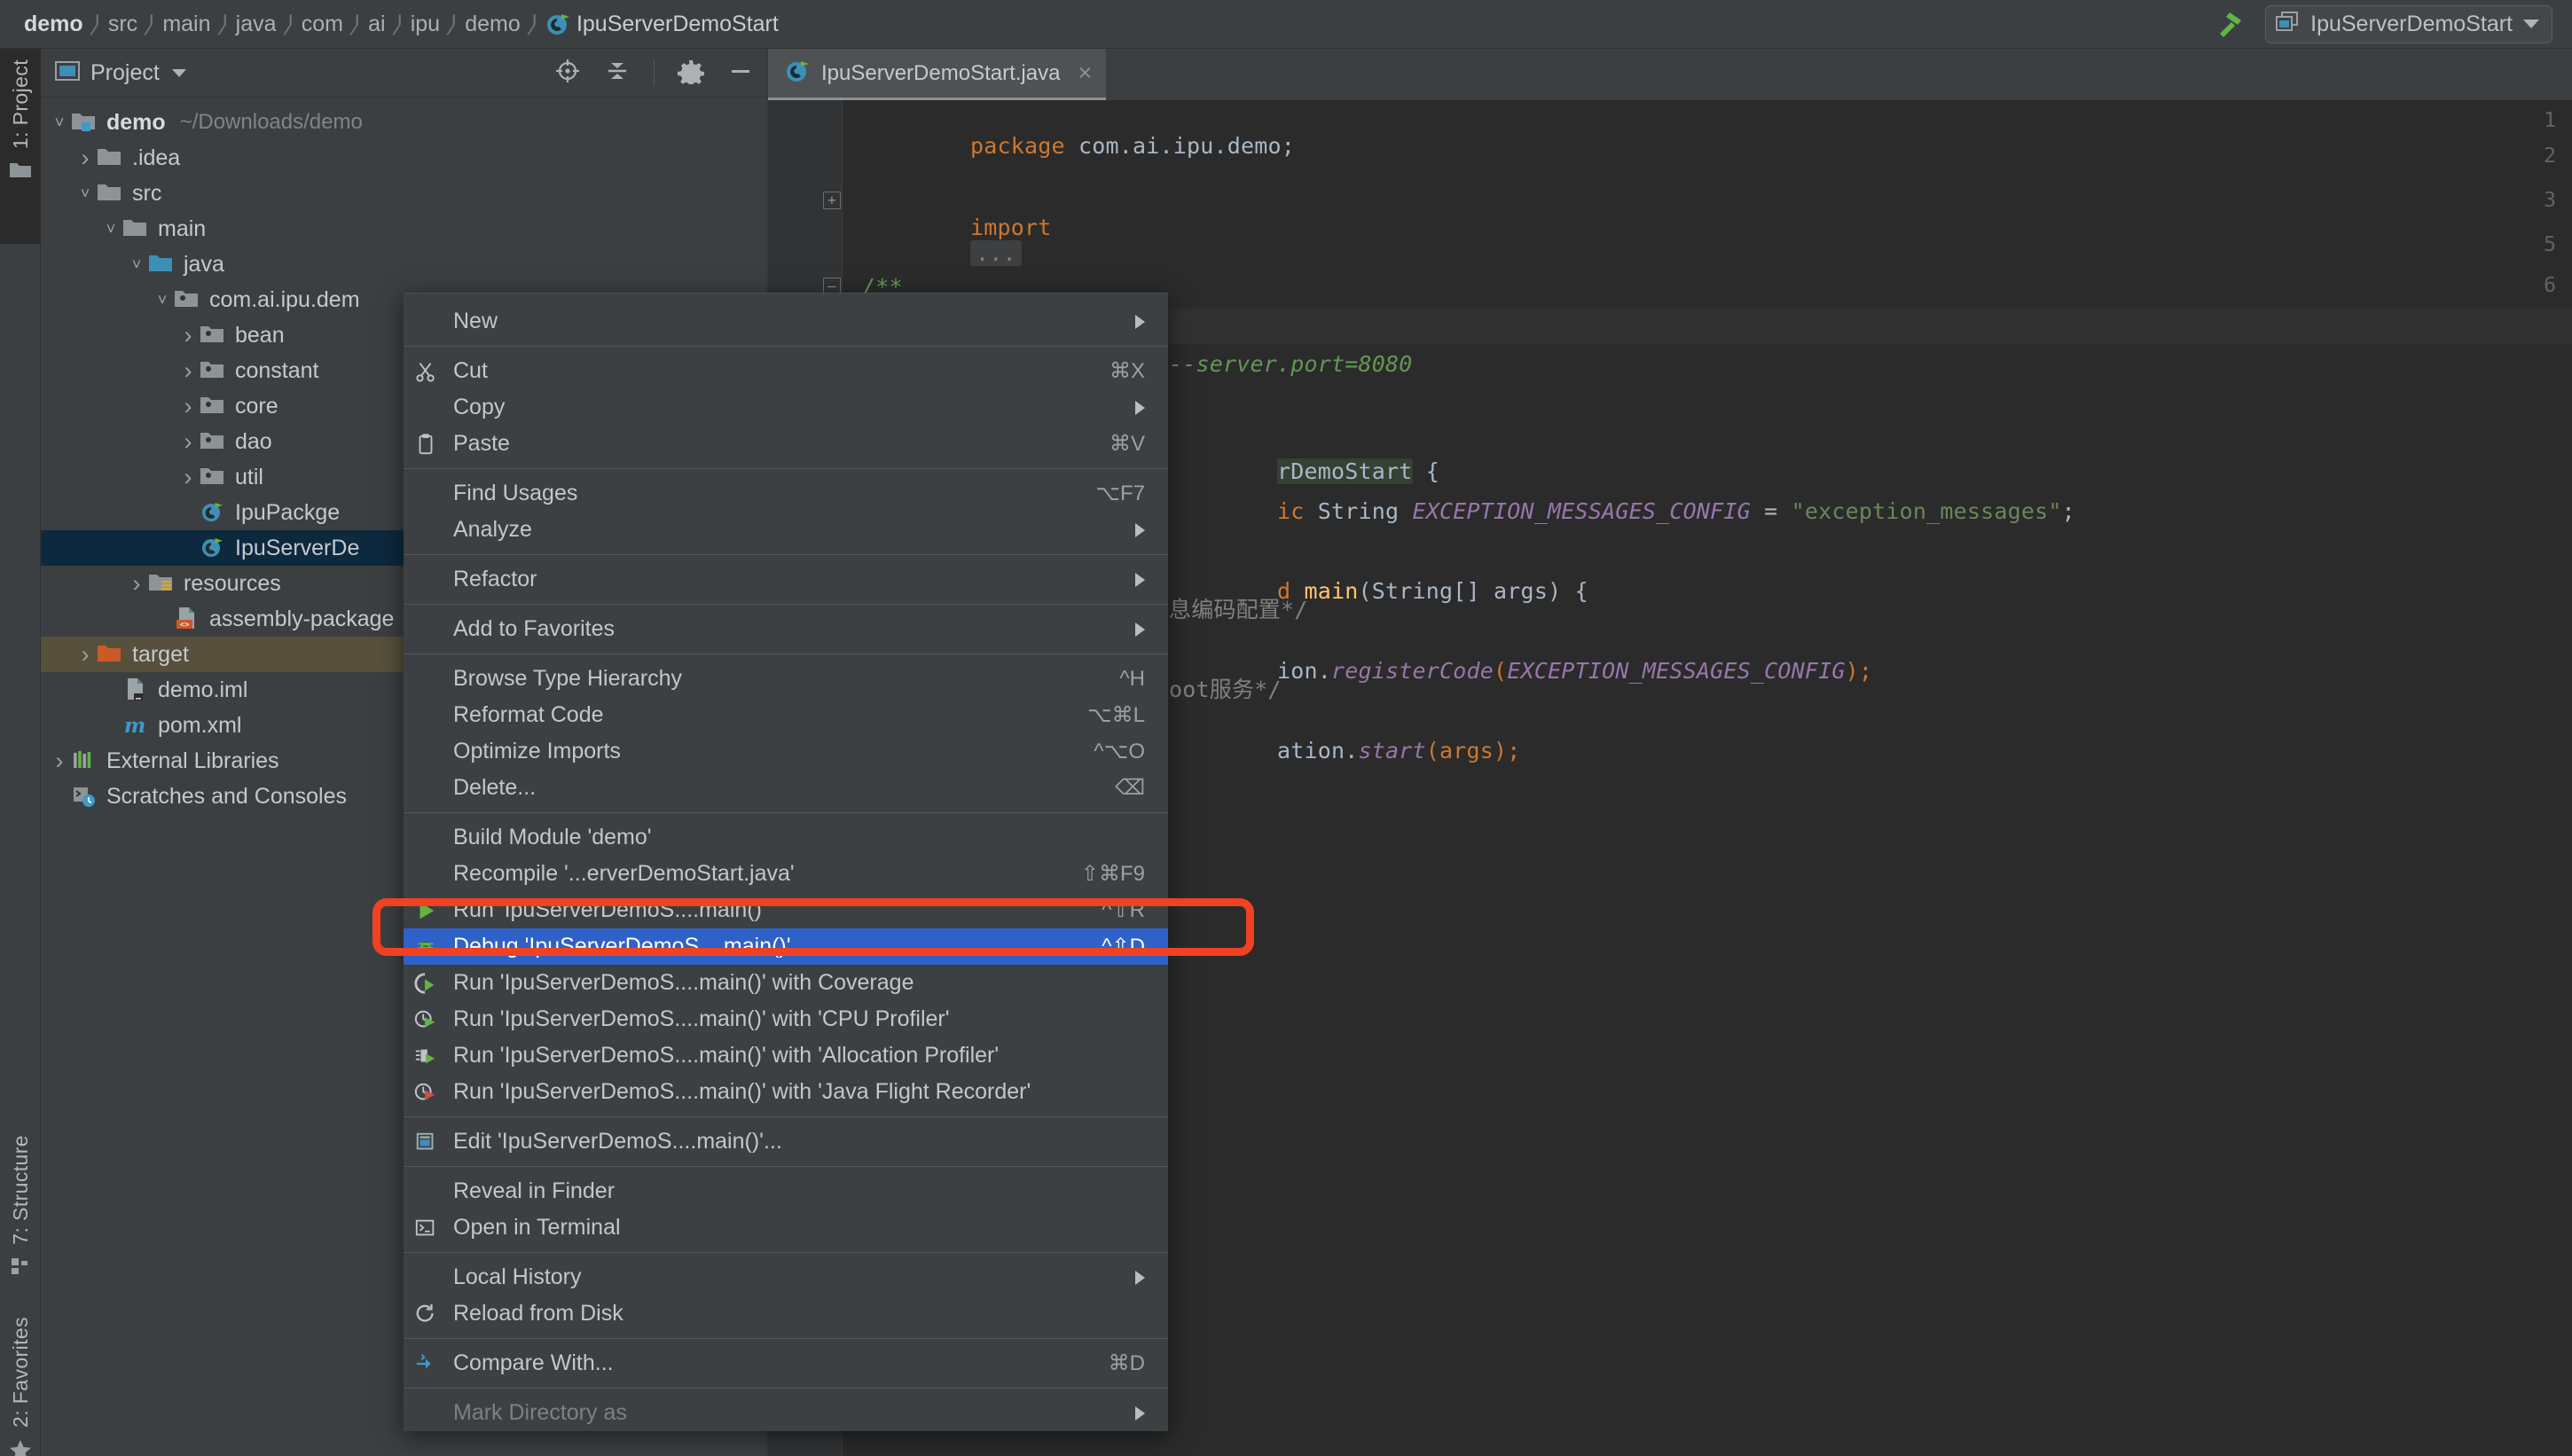  What do you see at coordinates (832, 200) in the screenshot?
I see `fold-expand-icon: +` at bounding box center [832, 200].